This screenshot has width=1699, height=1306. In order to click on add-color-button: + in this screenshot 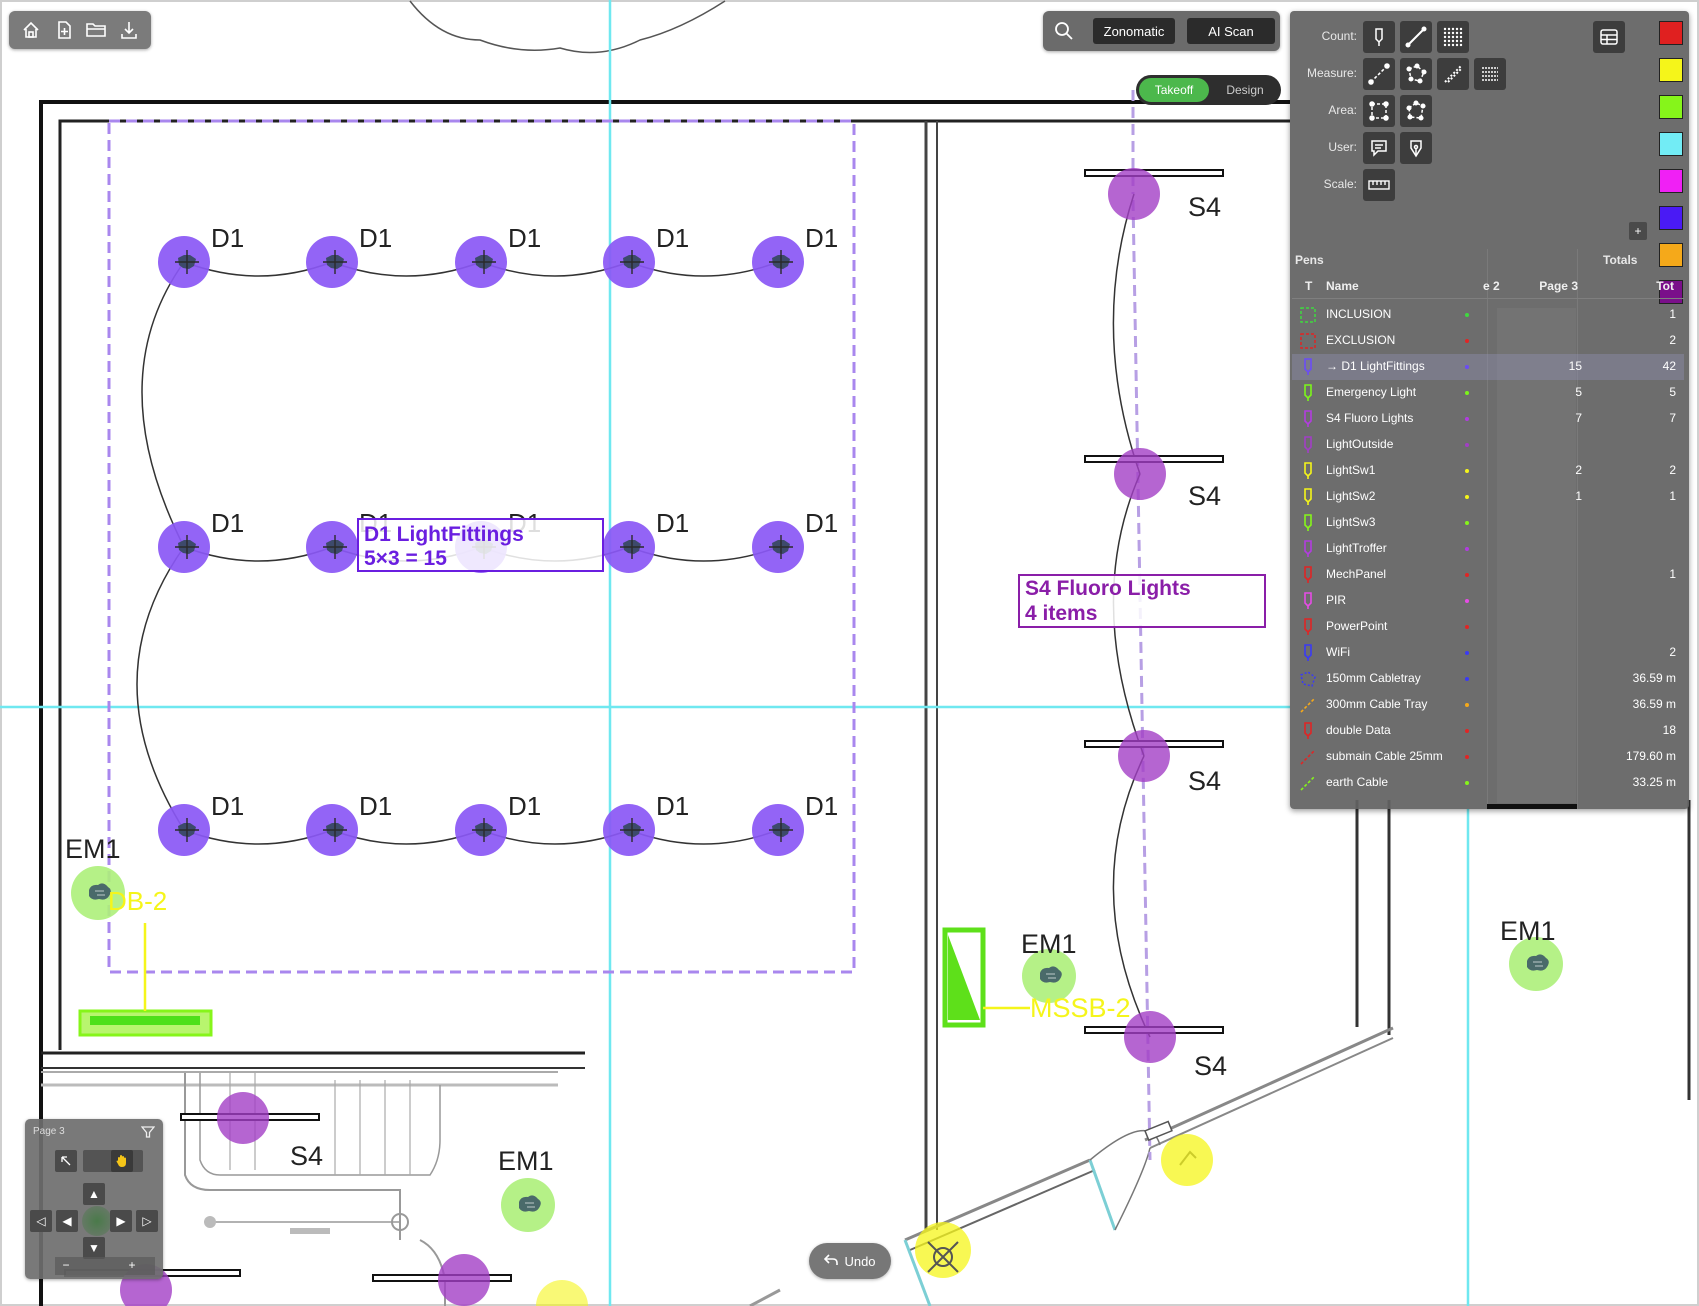, I will do `click(1638, 231)`.